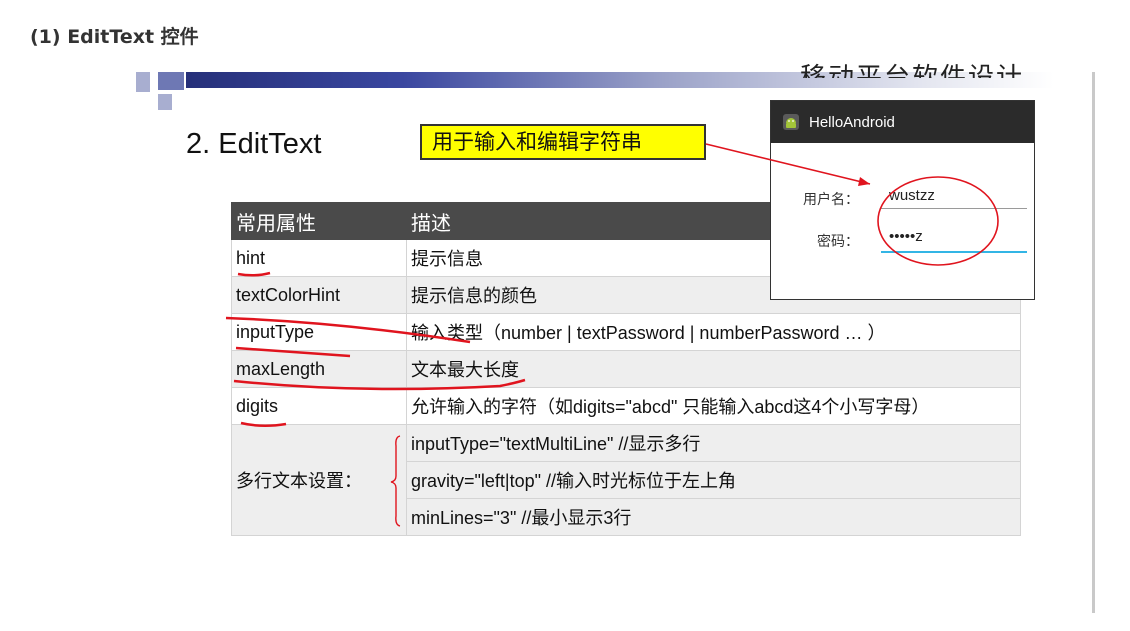 Image resolution: width=1130 pixels, height=631 pixels. What do you see at coordinates (788, 164) in the screenshot?
I see `annotation-arrow` at bounding box center [788, 164].